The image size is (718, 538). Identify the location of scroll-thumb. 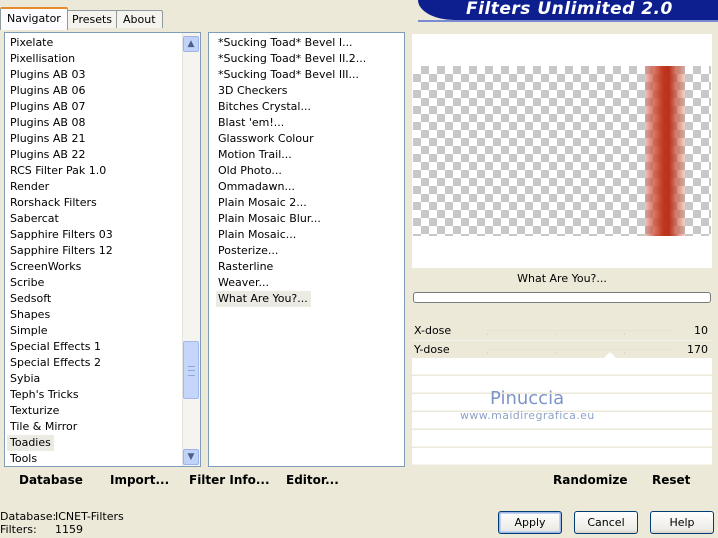
(191, 370).